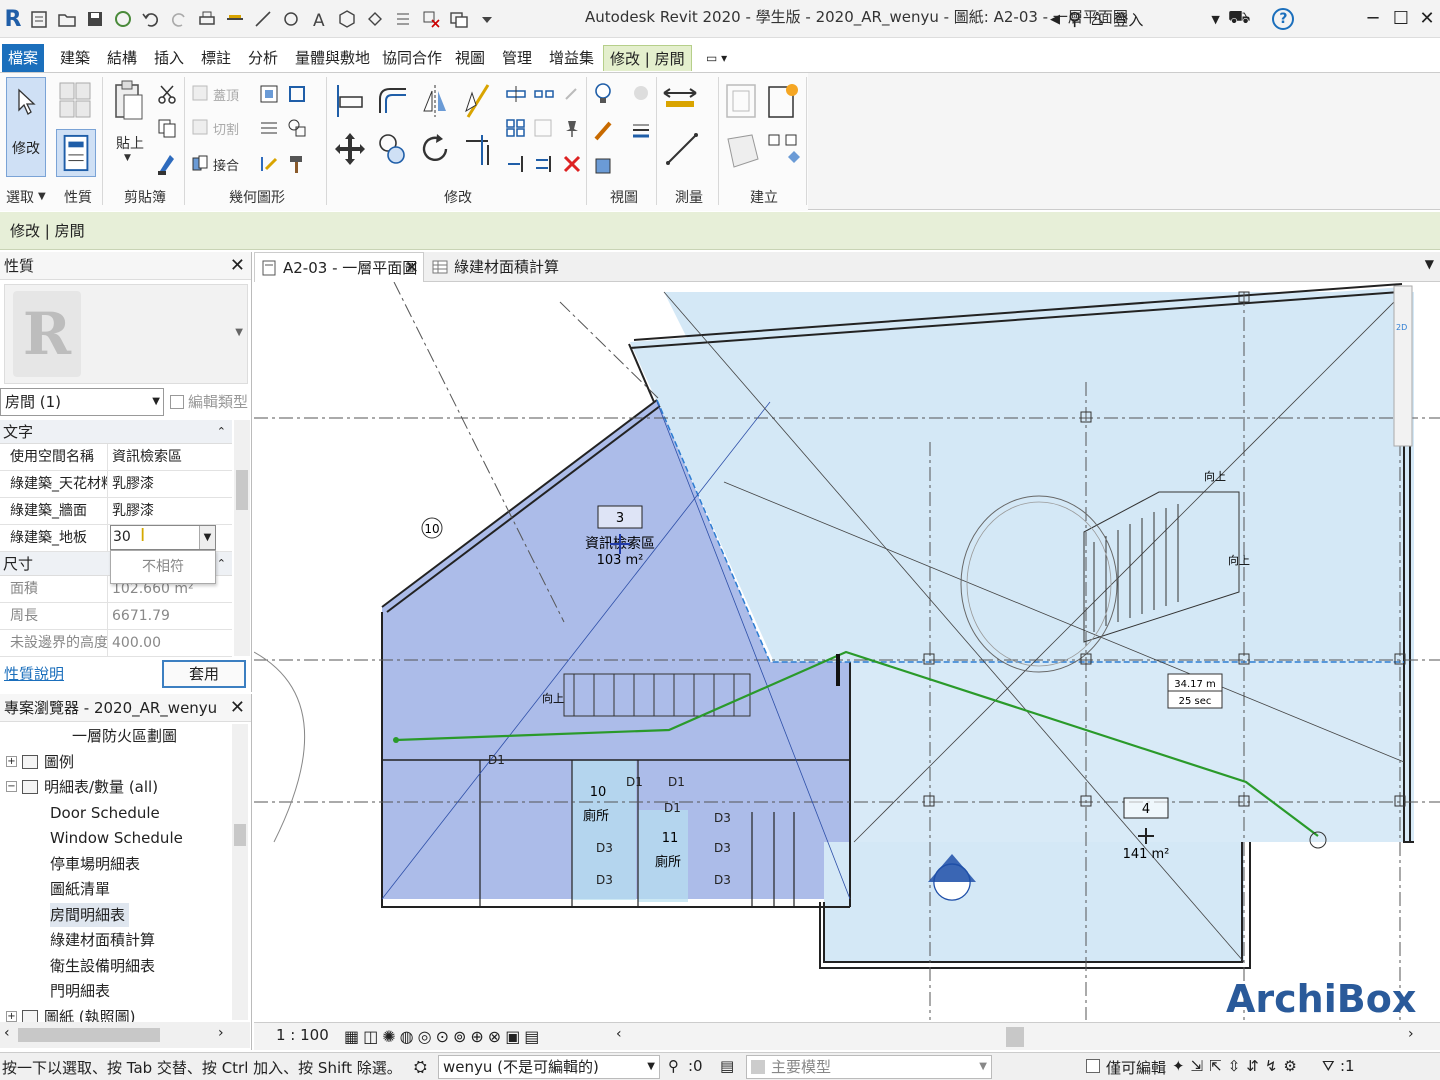 Image resolution: width=1440 pixels, height=1080 pixels. What do you see at coordinates (269, 128) in the screenshot?
I see `split-face-icon` at bounding box center [269, 128].